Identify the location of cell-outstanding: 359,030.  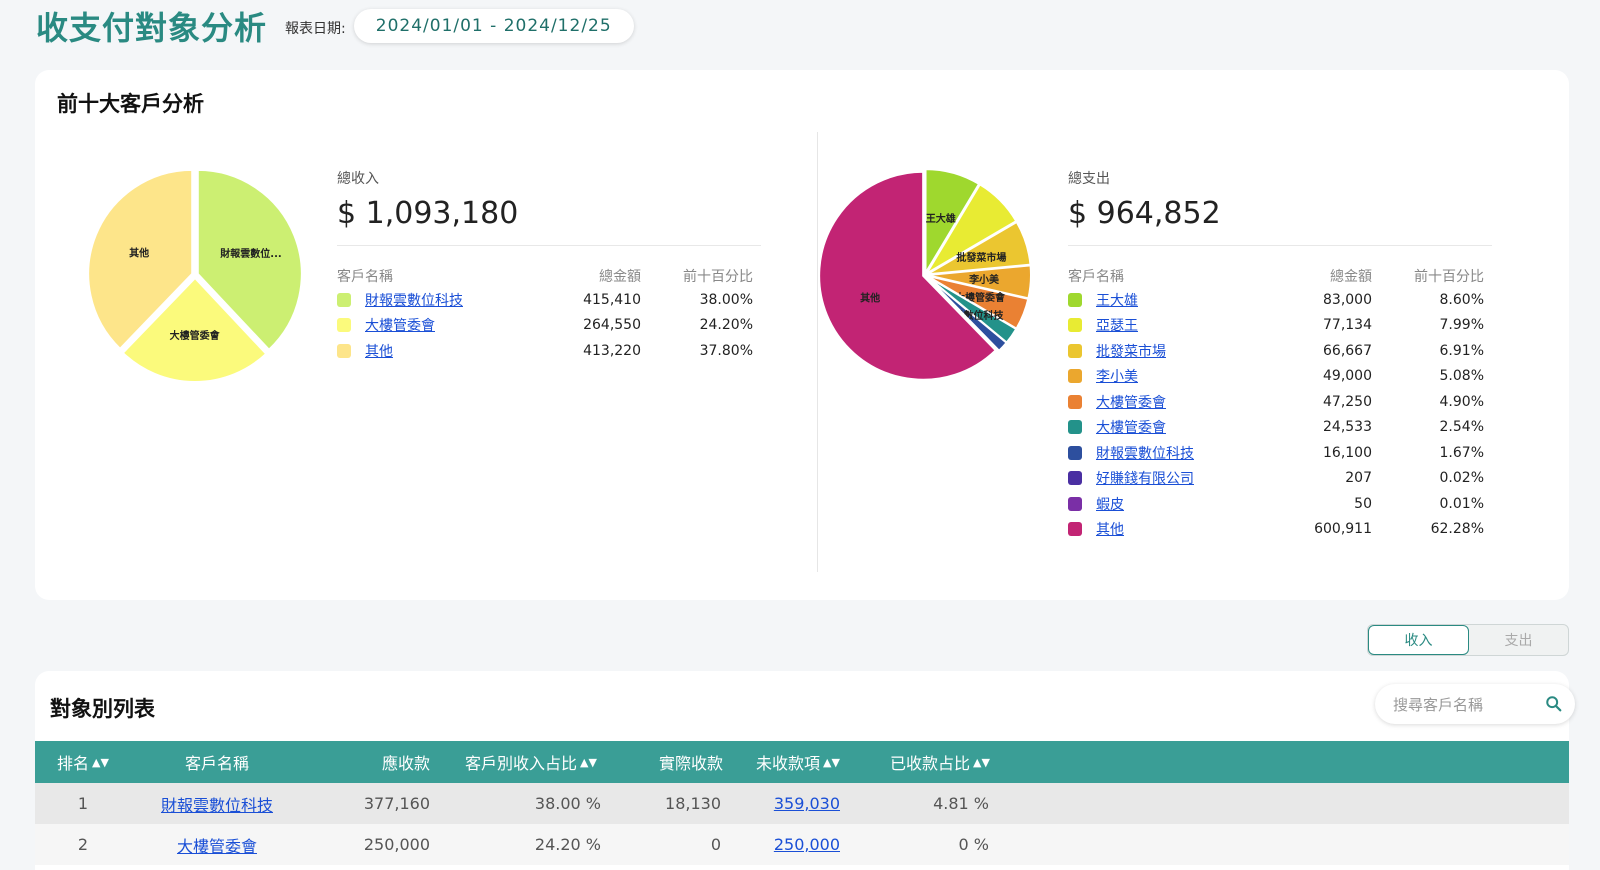
(798, 803).